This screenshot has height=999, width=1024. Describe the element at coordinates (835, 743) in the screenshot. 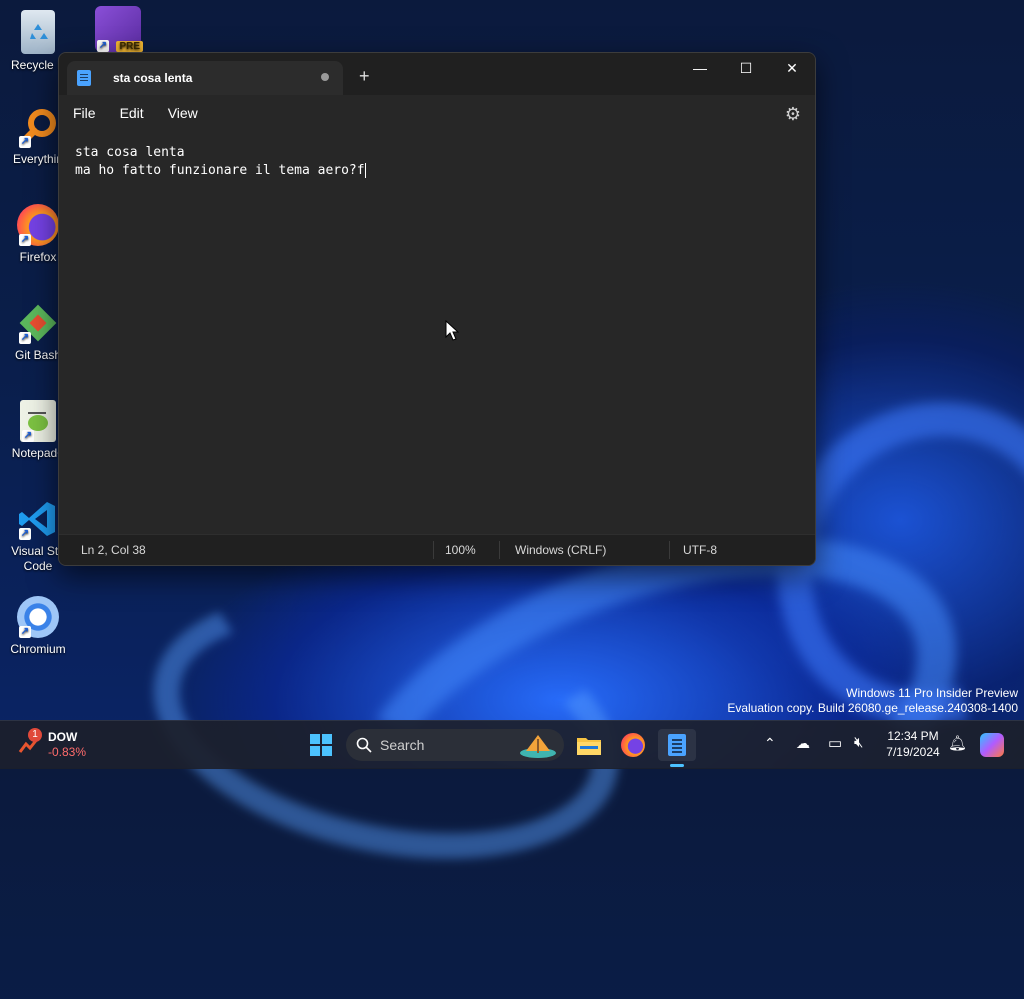

I see `network-icon: ▭` at that location.